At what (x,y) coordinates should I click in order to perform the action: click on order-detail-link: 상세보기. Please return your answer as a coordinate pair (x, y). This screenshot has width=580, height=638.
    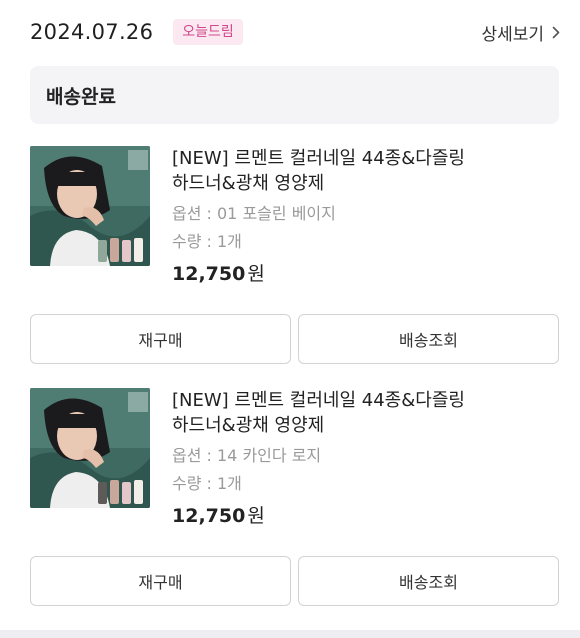
    Looking at the image, I should click on (520, 32).